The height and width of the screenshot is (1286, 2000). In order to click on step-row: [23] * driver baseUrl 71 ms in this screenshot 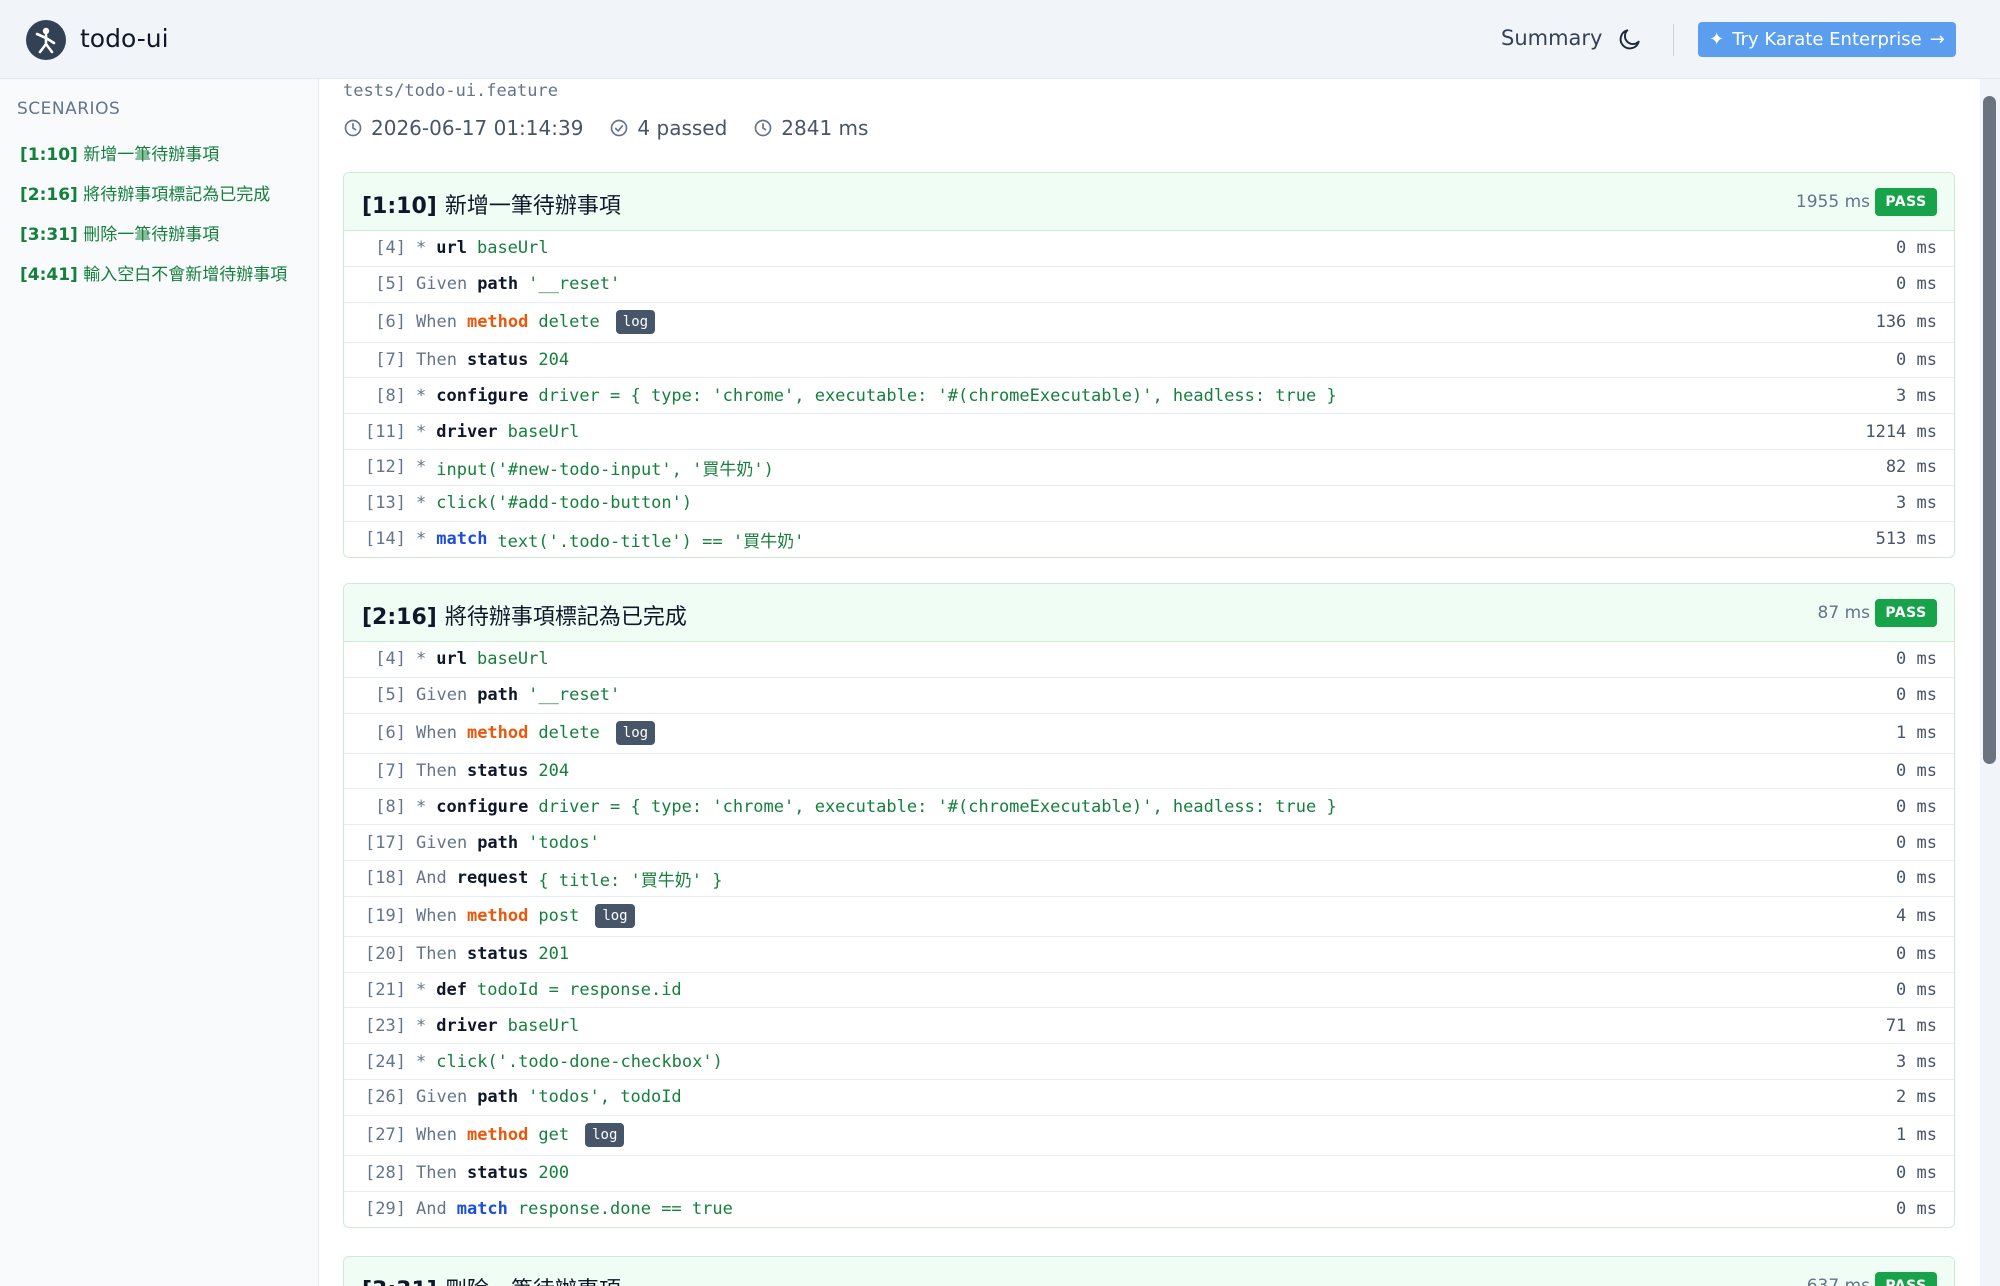, I will do `click(1149, 1026)`.